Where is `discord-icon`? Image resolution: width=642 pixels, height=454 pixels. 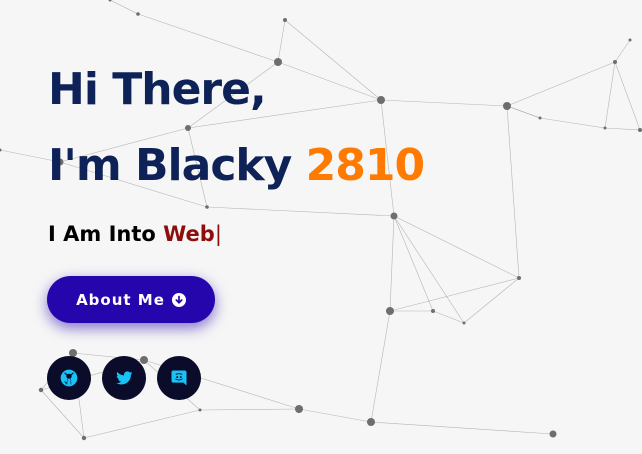 discord-icon is located at coordinates (179, 378).